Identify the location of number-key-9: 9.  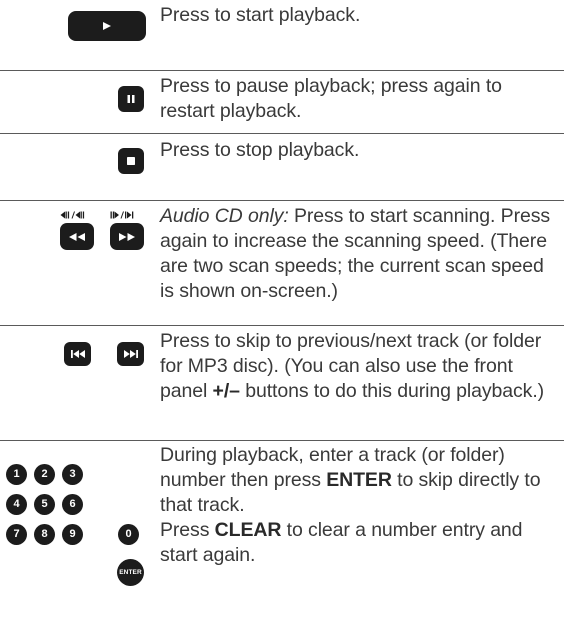
(72, 534).